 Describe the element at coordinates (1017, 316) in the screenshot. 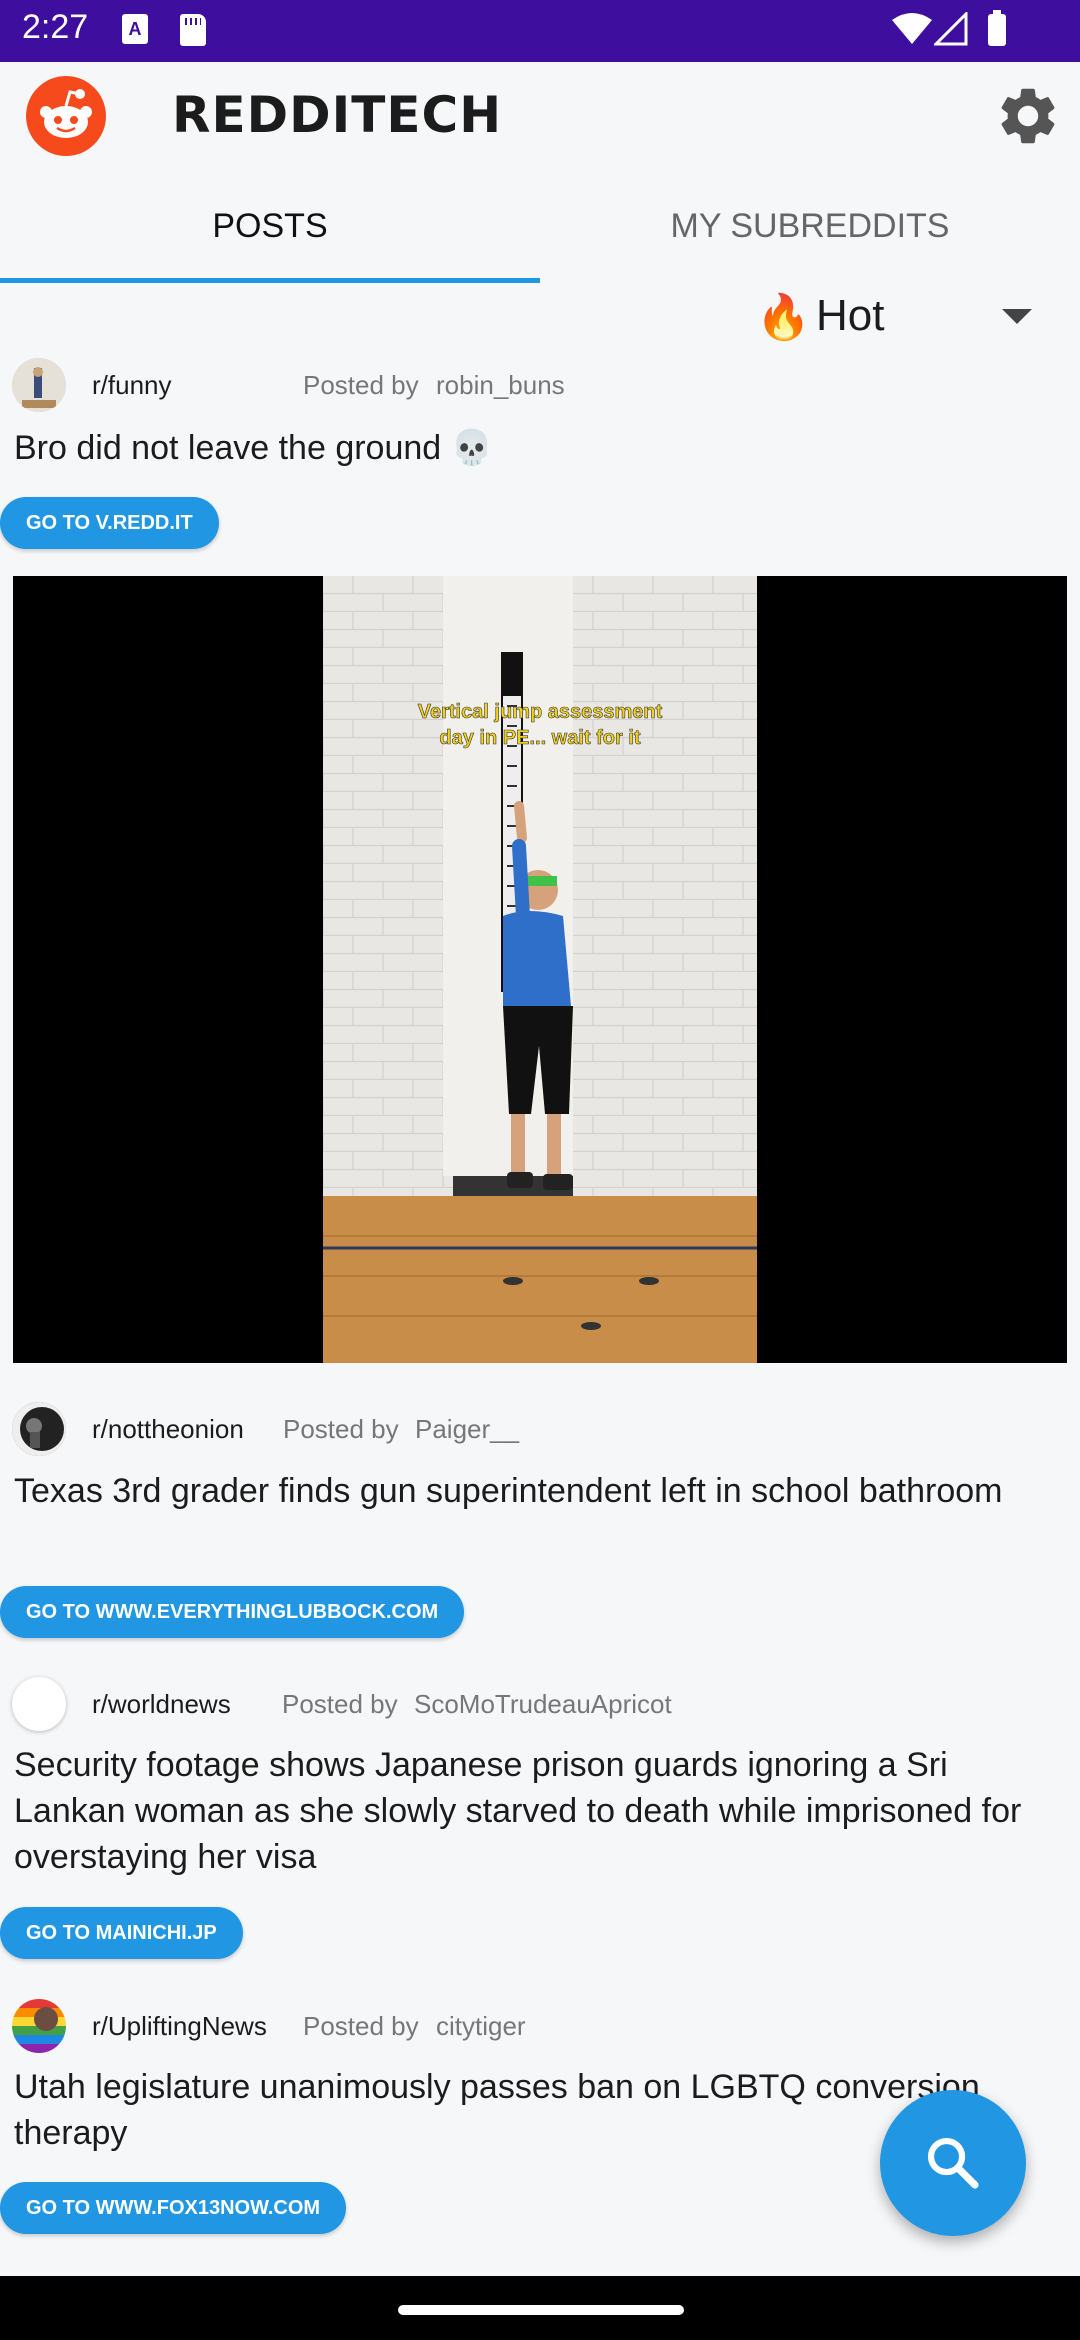

I see `dropdown-arrow-icon` at that location.